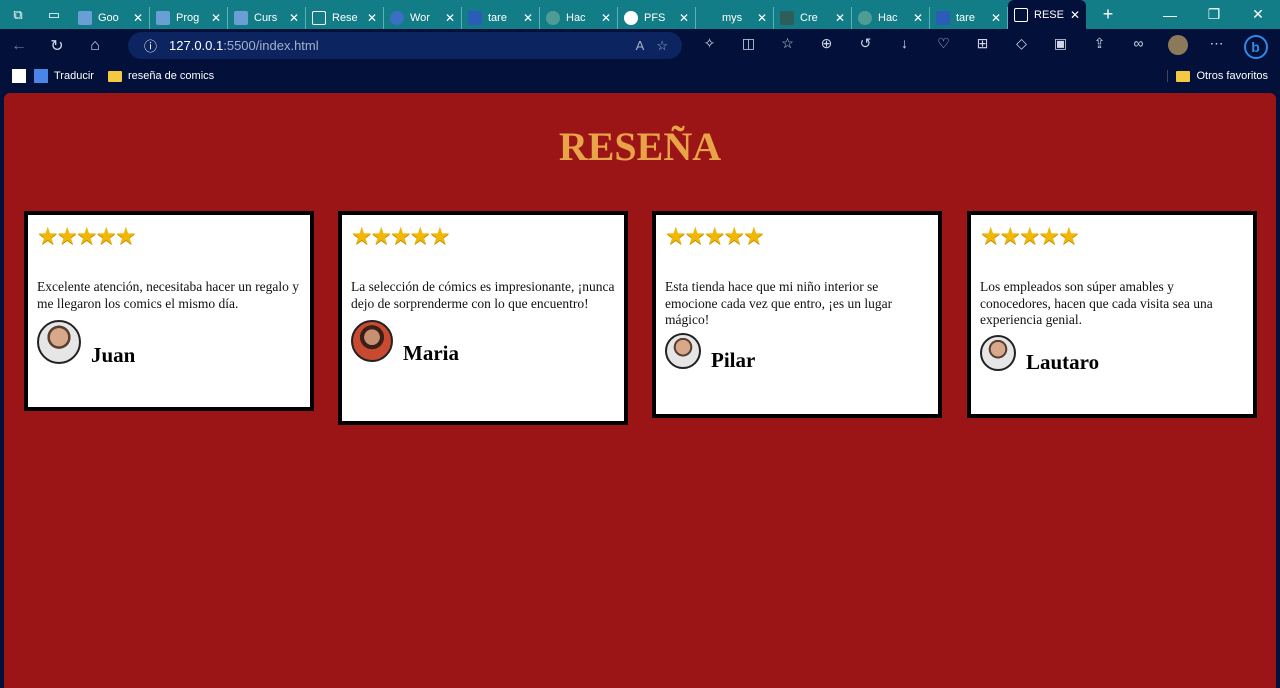 The width and height of the screenshot is (1280, 688). Describe the element at coordinates (865, 18) in the screenshot. I see `chatgpt-icon` at that location.